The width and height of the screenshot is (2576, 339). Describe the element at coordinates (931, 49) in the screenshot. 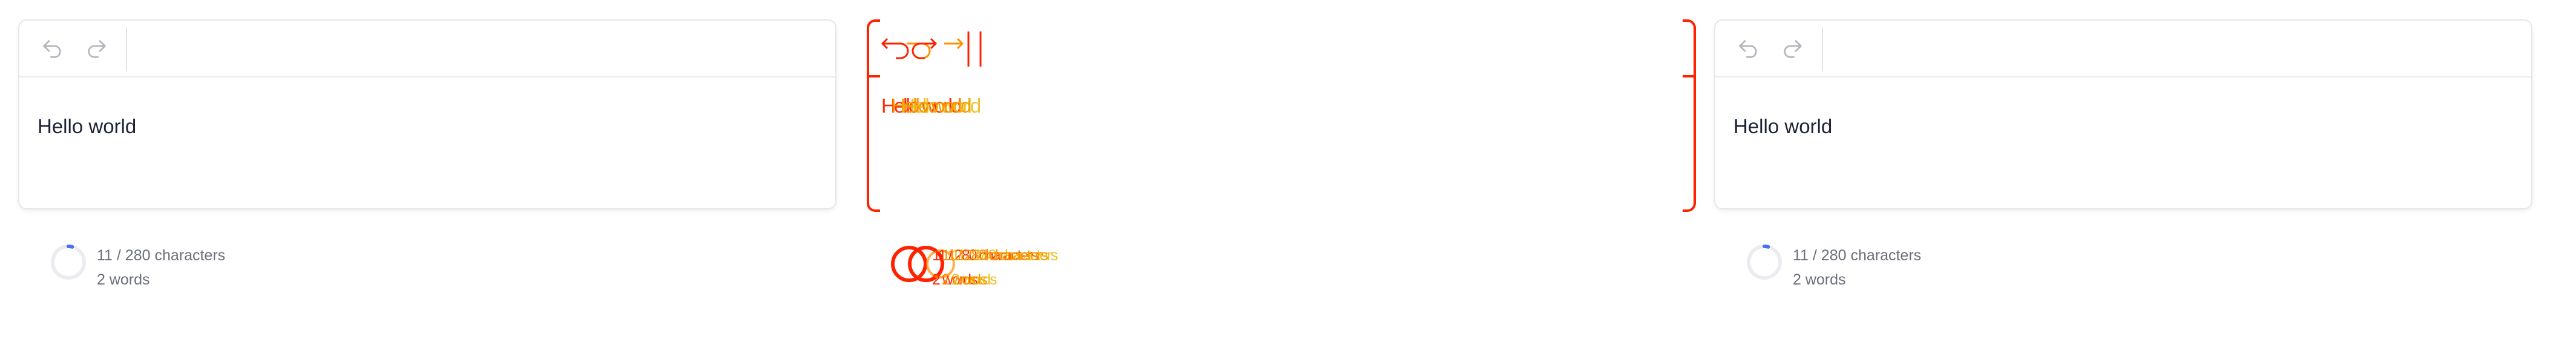

I see `overlay-toolbar-icons` at that location.